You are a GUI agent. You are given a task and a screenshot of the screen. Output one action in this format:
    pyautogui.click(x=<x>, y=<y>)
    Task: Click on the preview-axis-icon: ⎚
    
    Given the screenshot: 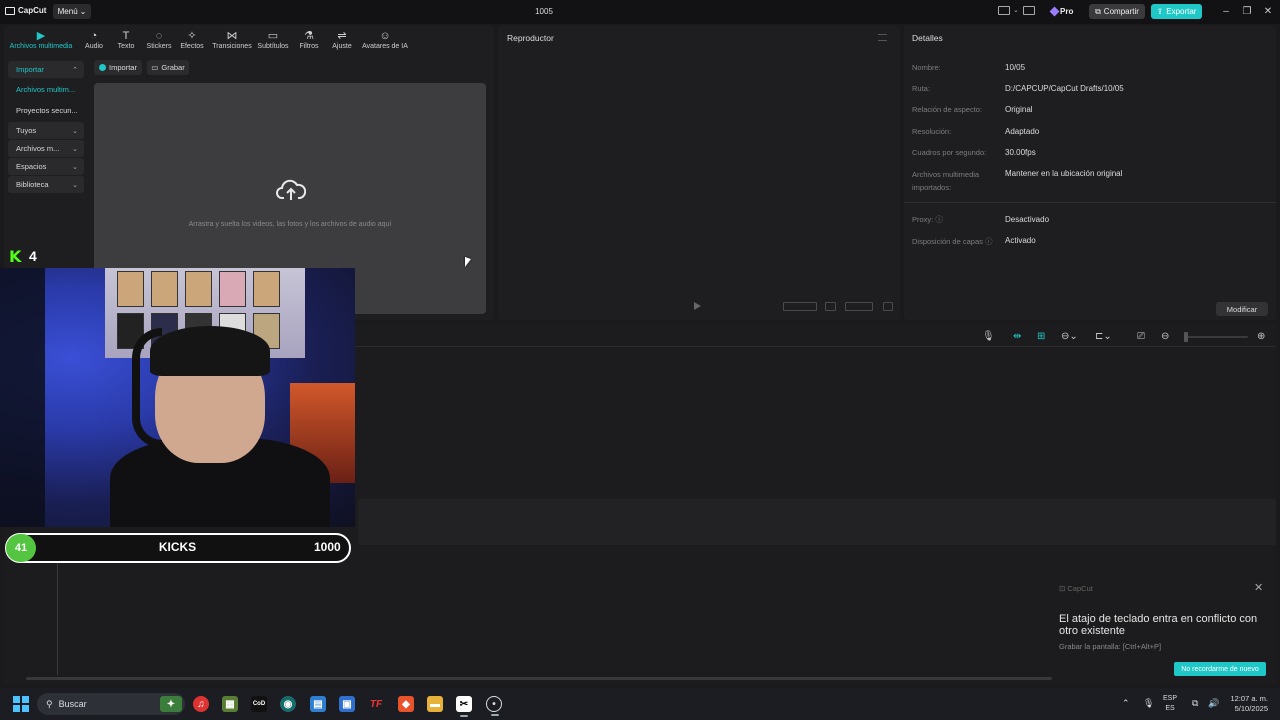 What is the action you would take?
    pyautogui.click(x=1141, y=336)
    